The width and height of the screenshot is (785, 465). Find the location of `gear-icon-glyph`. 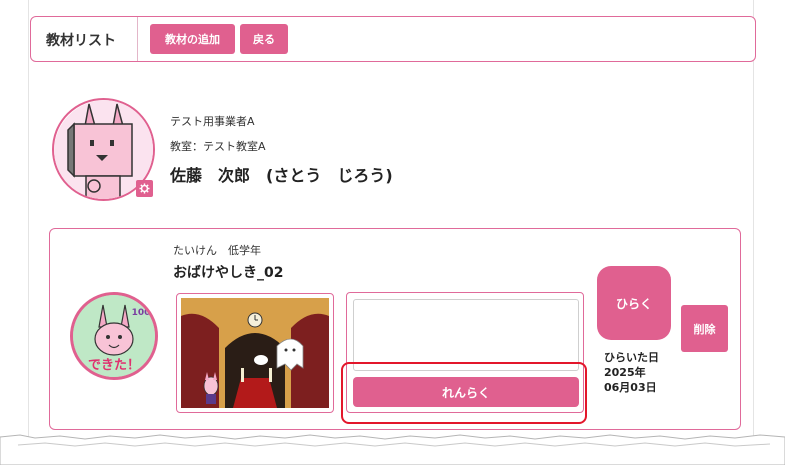

gear-icon-glyph is located at coordinates (144, 188).